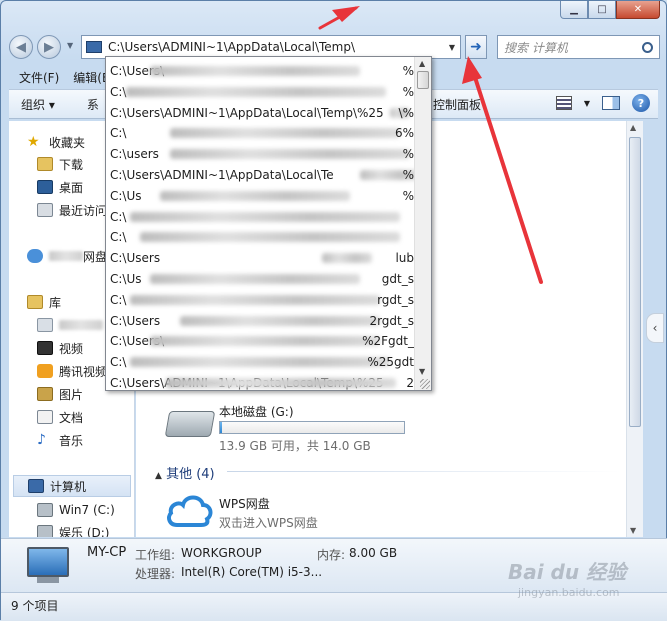 The image size is (667, 621). I want to click on nav-pictures: 图片, so click(60, 394).